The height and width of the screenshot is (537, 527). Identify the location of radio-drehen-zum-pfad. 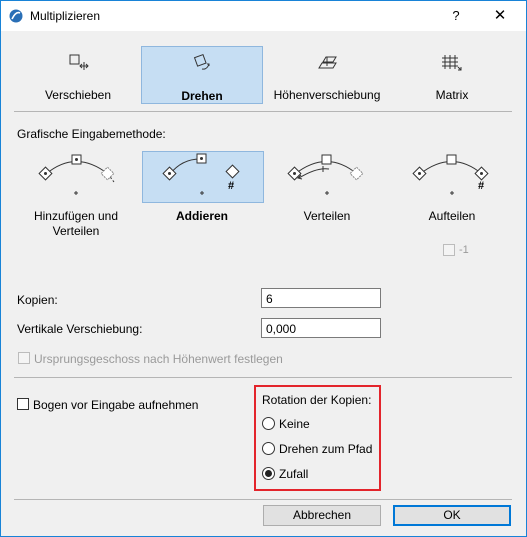
(268, 448).